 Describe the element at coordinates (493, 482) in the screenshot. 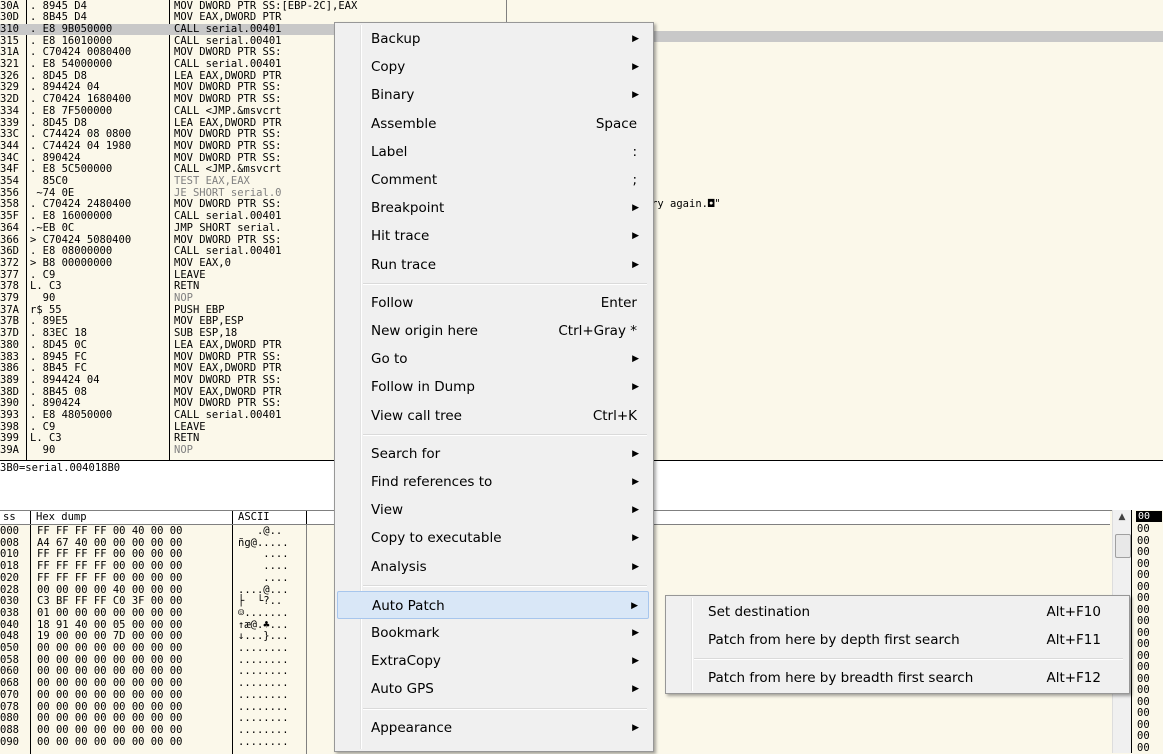

I see `menu-item-find-references-to: Find references to ▶` at that location.